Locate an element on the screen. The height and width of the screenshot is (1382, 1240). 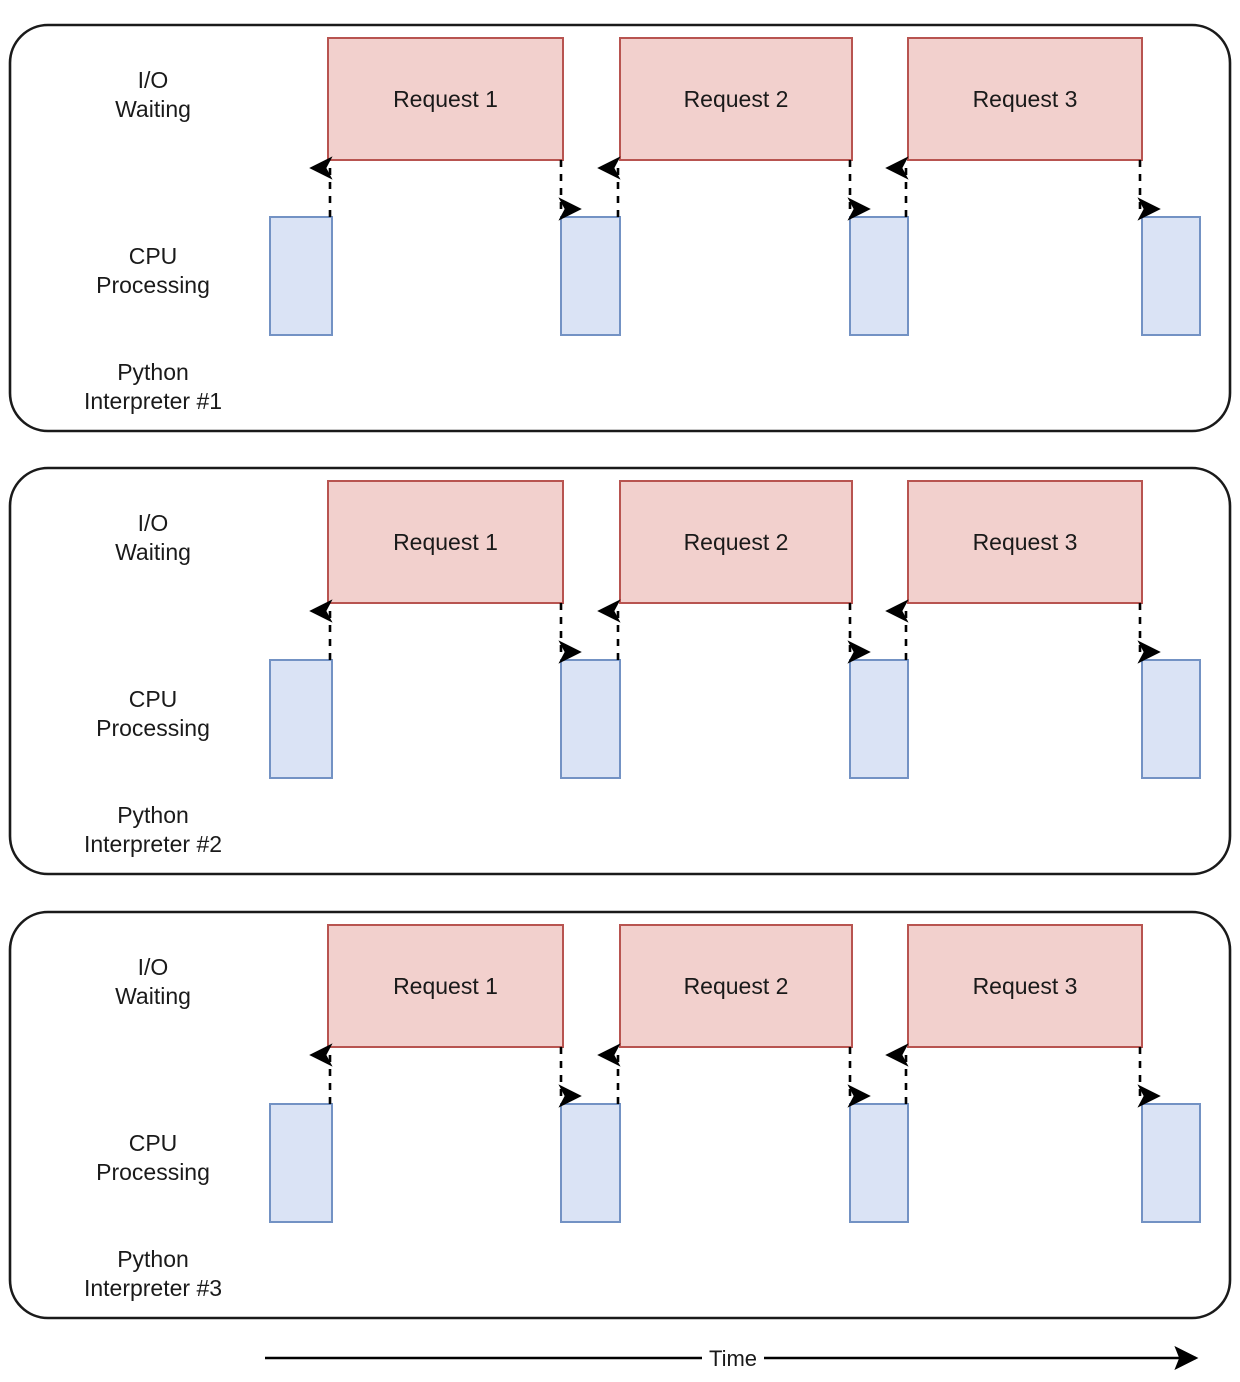
time-axis: Time is located at coordinates (732, 1358).